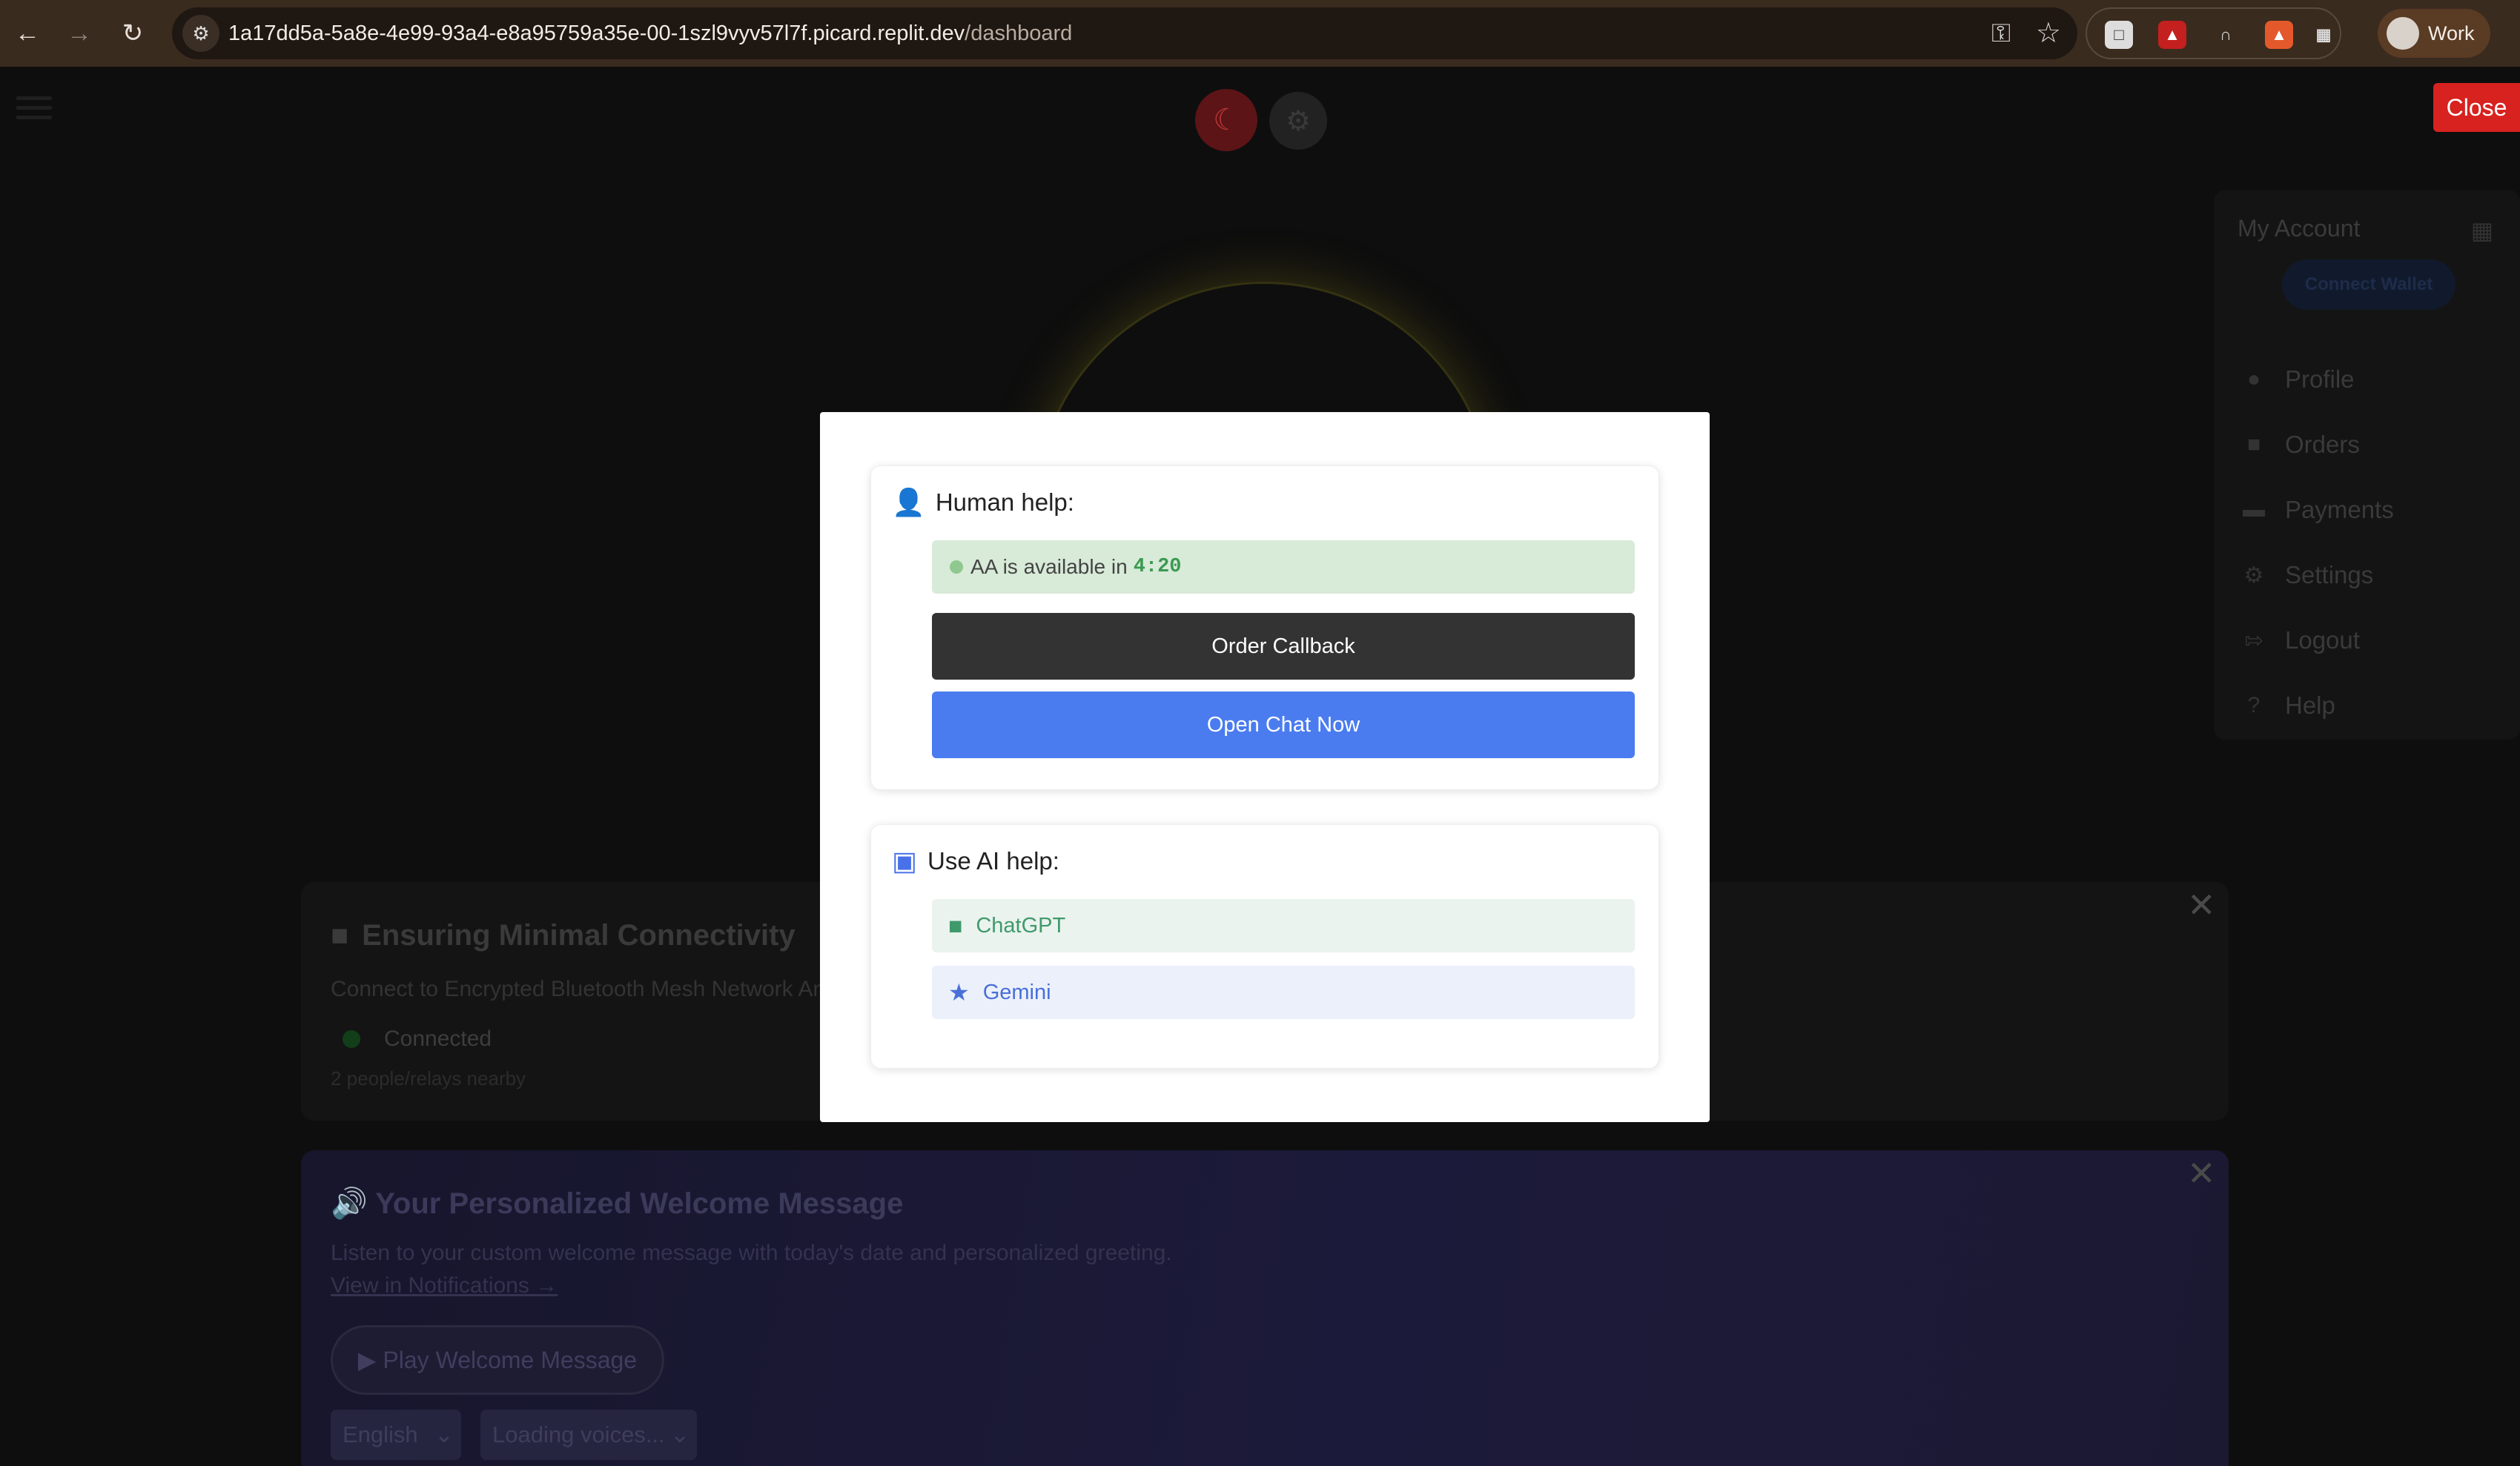 This screenshot has width=2520, height=1466. I want to click on availability-text: AA is available in, so click(1049, 566).